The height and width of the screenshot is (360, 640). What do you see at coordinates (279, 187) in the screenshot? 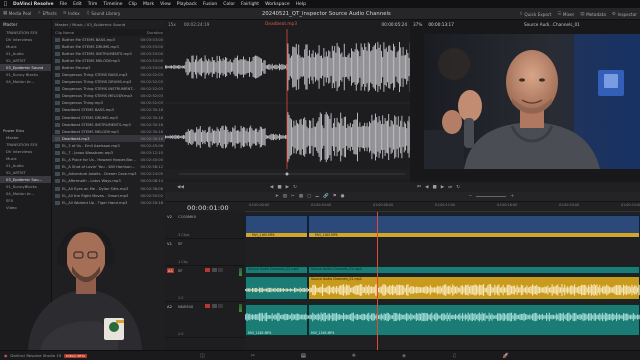
I see `stop-icon: ■` at bounding box center [279, 187].